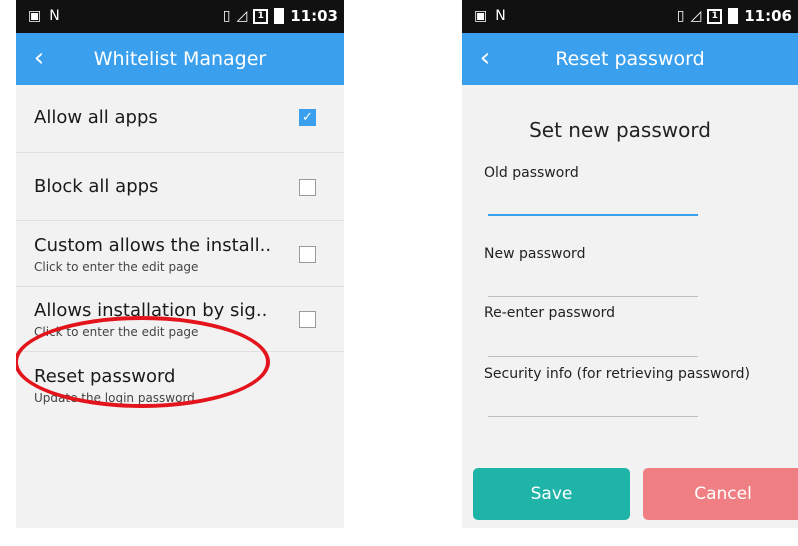 This screenshot has height=546, width=798. What do you see at coordinates (593, 356) in the screenshot?
I see `reenter-password-underline` at bounding box center [593, 356].